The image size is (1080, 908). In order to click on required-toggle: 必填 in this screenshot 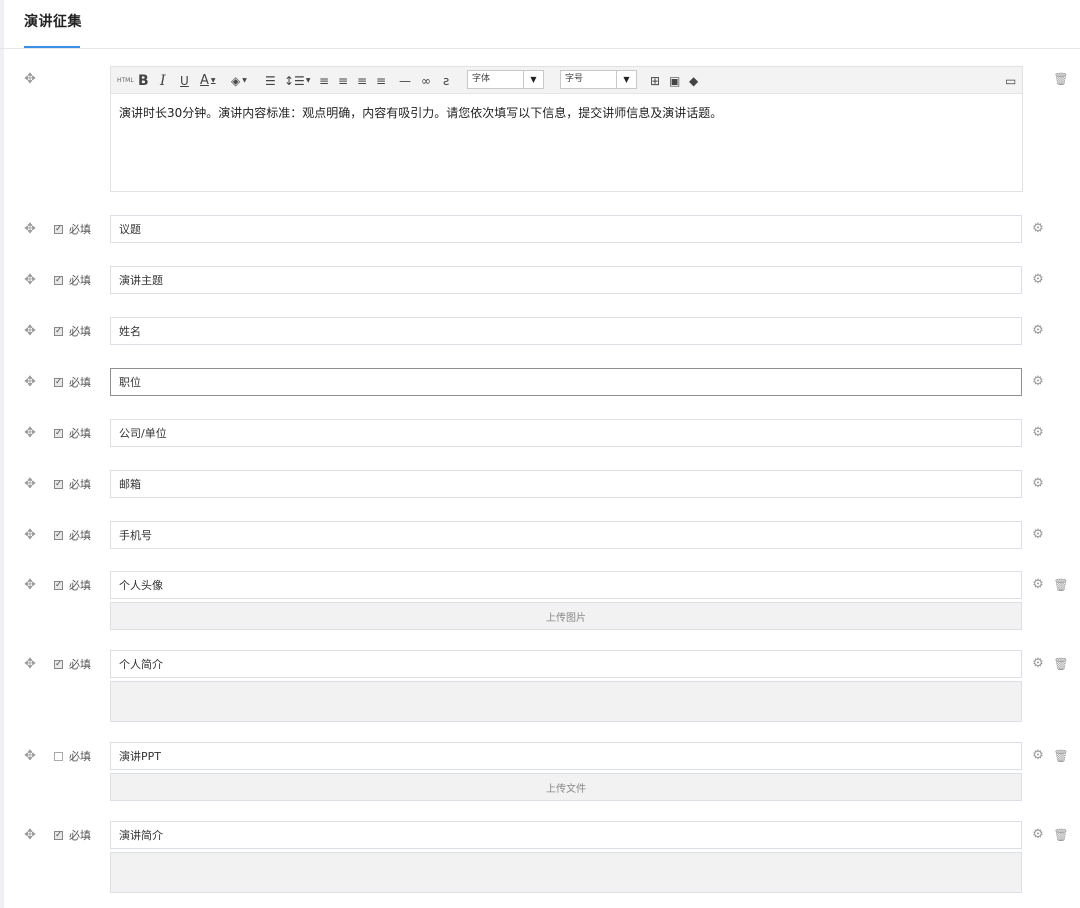, I will do `click(72, 756)`.